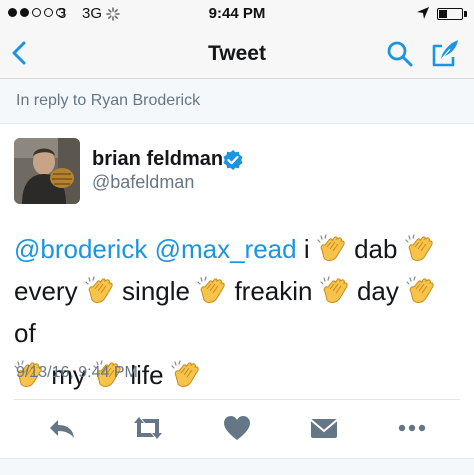 The width and height of the screenshot is (474, 475). Describe the element at coordinates (62, 428) in the screenshot. I see `reply-icon` at that location.